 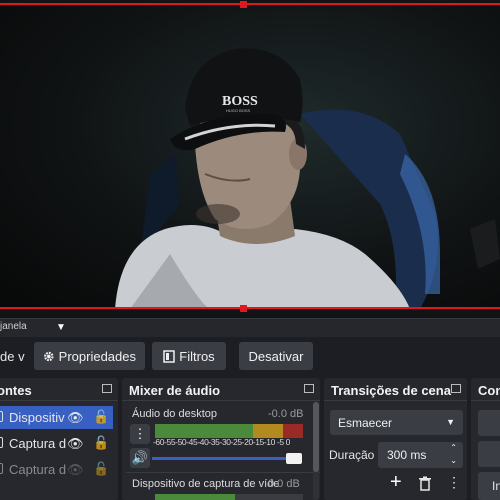 What do you see at coordinates (1, 468) in the screenshot?
I see `game-source-icon` at bounding box center [1, 468].